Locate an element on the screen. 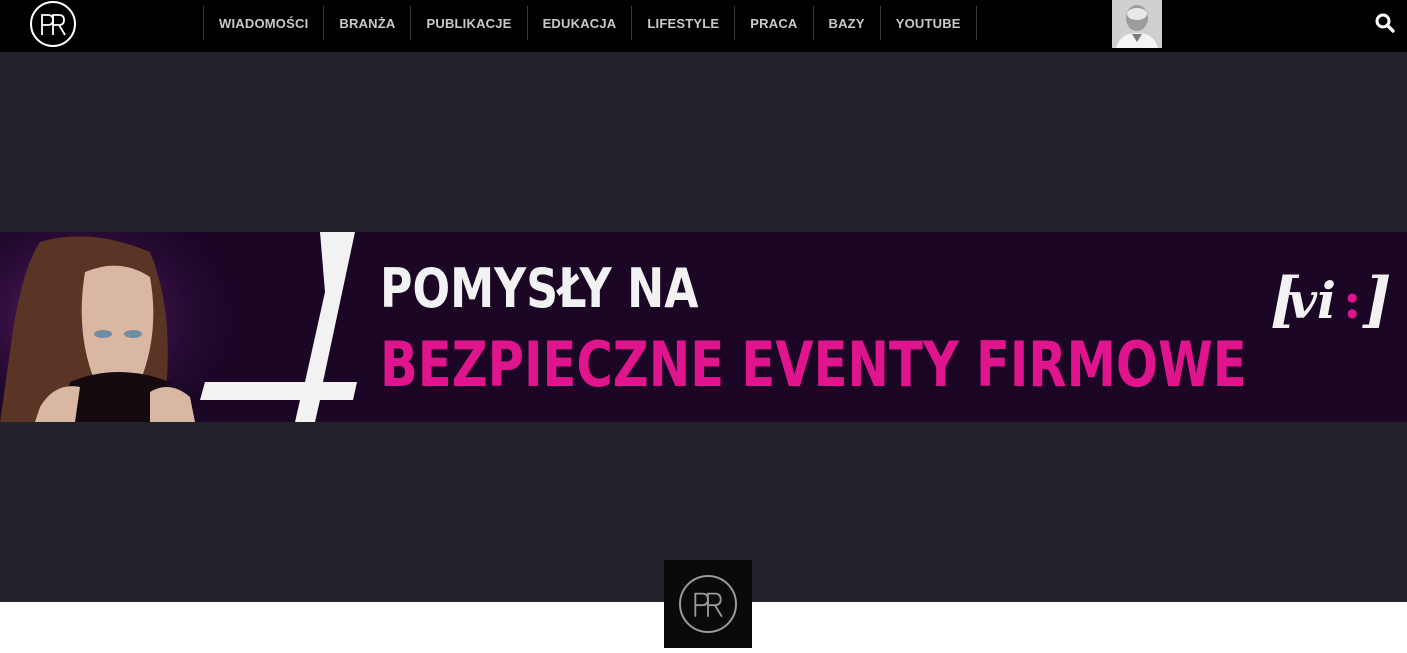  nav-item-label: WIADOMOŚCI is located at coordinates (264, 23).